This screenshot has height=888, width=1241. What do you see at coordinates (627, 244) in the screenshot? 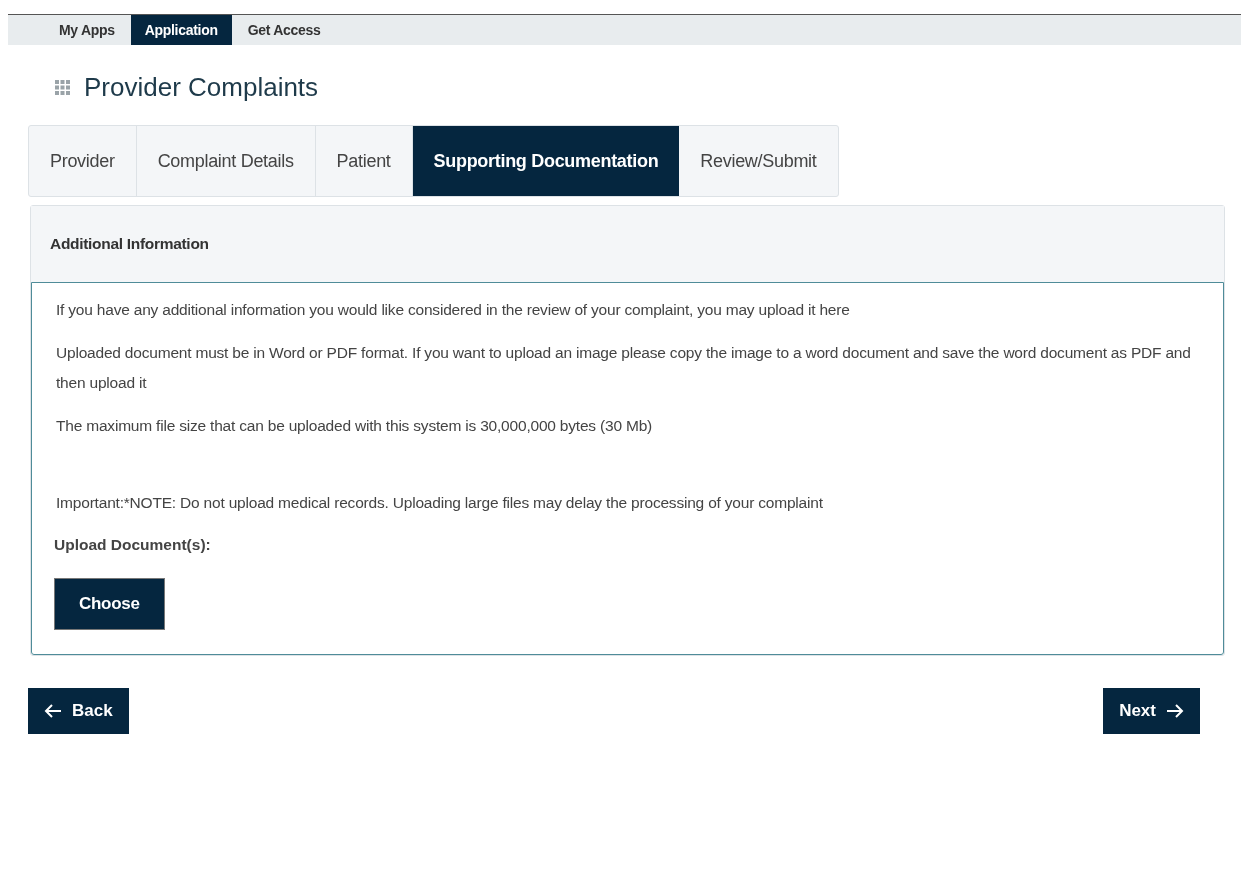
I see `panel-header: Additional Information` at bounding box center [627, 244].